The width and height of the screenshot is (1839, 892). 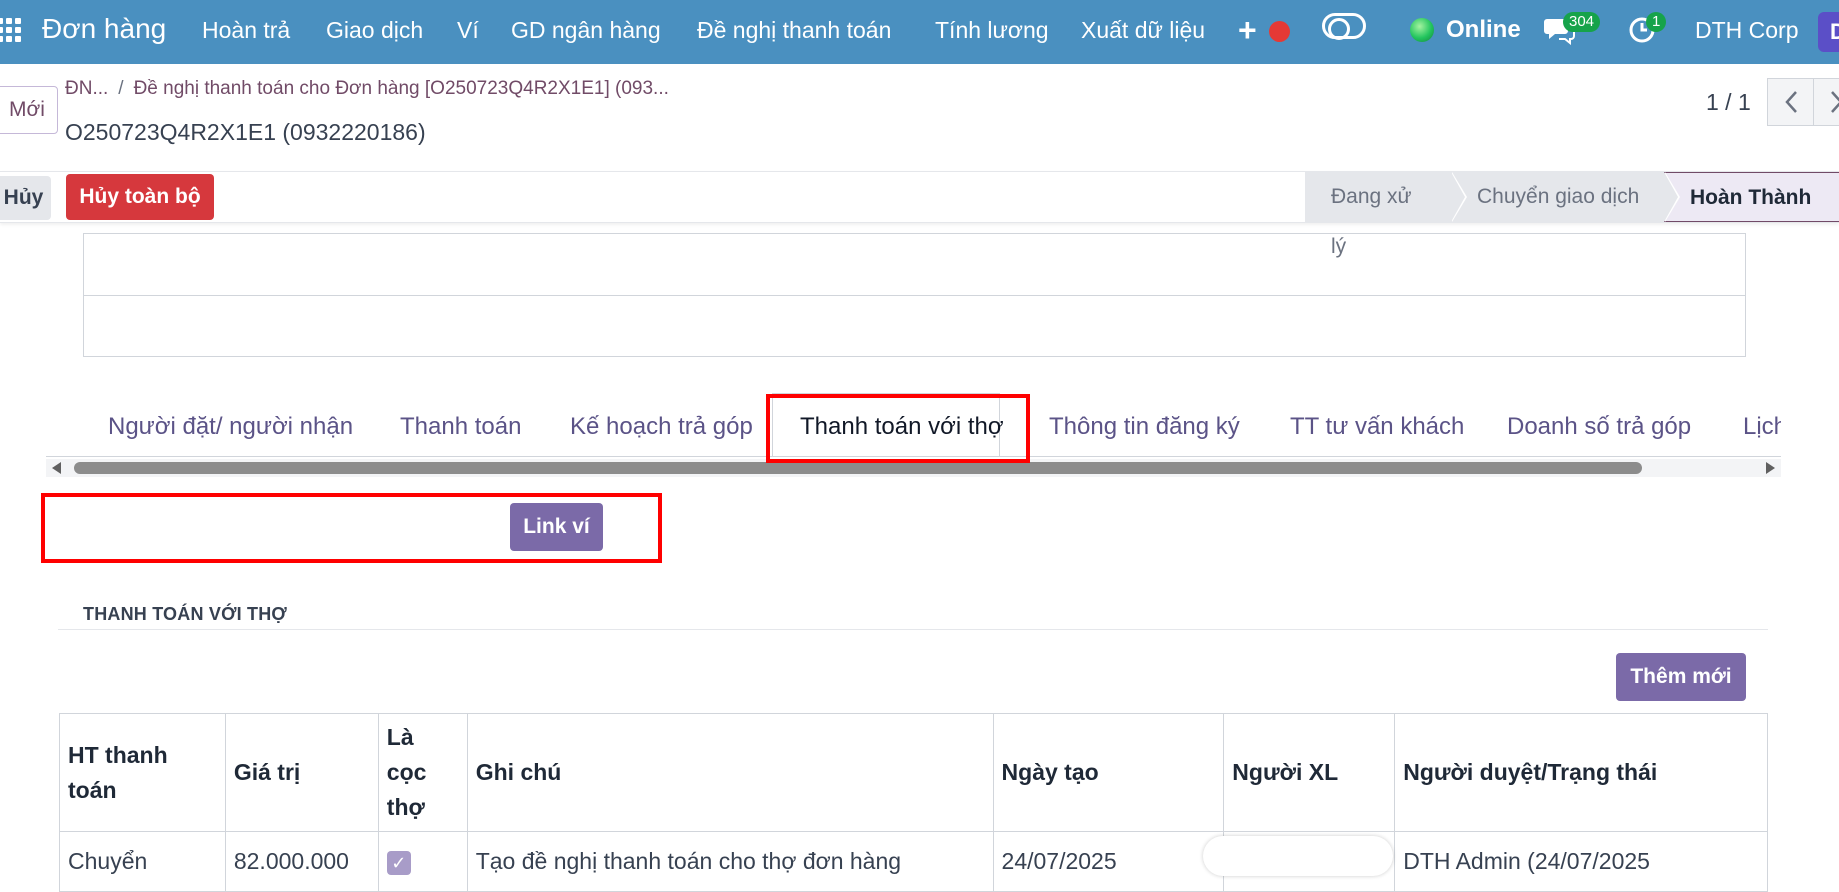 What do you see at coordinates (143, 862) in the screenshot?
I see `cell-method: Chuyển` at bounding box center [143, 862].